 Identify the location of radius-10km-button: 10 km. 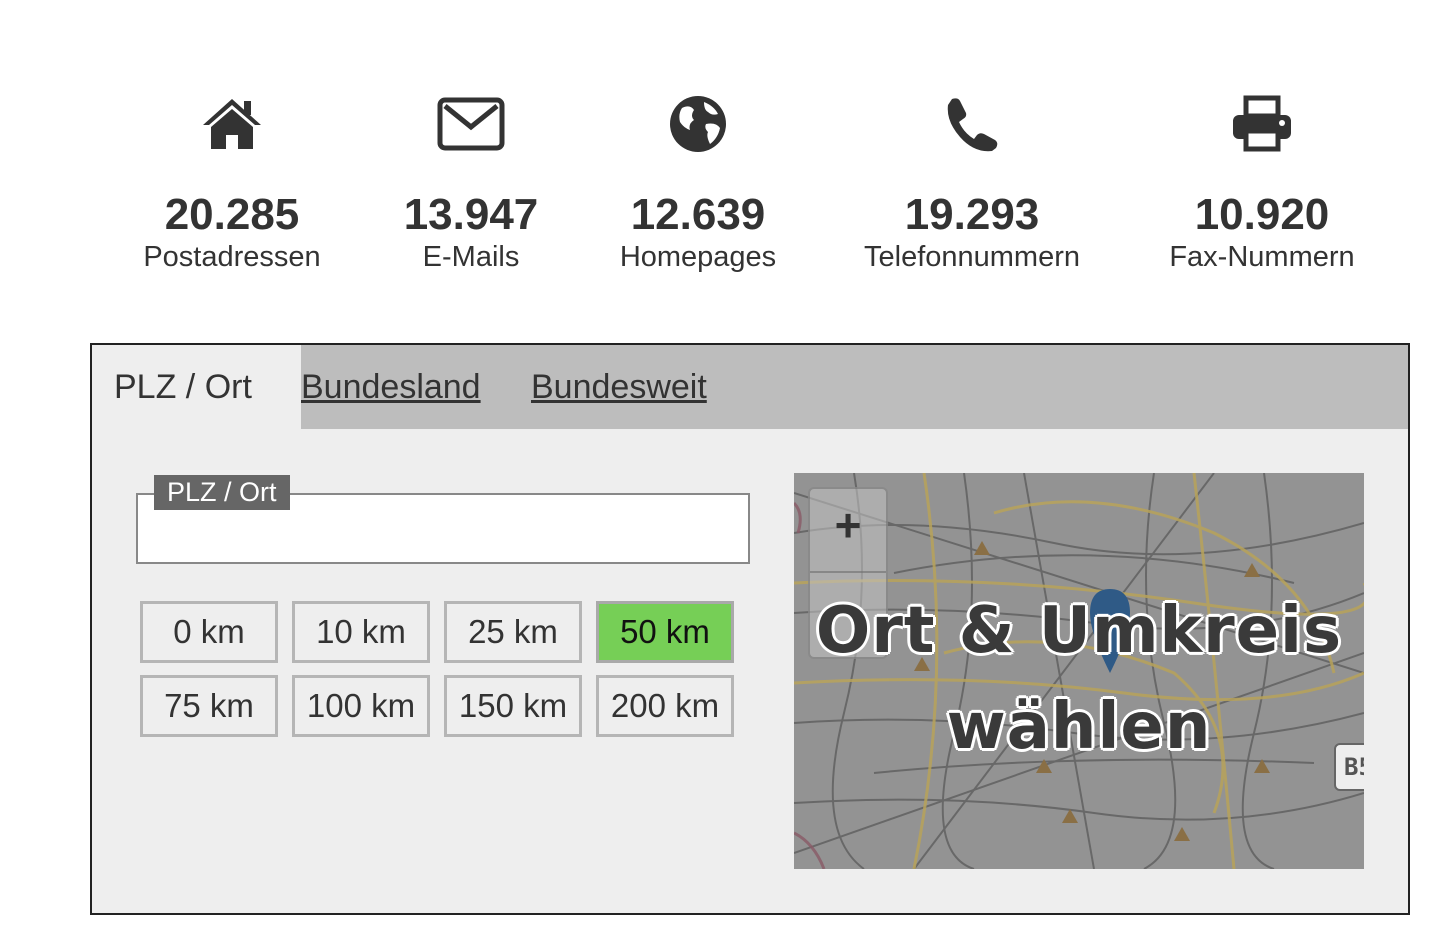
(361, 632).